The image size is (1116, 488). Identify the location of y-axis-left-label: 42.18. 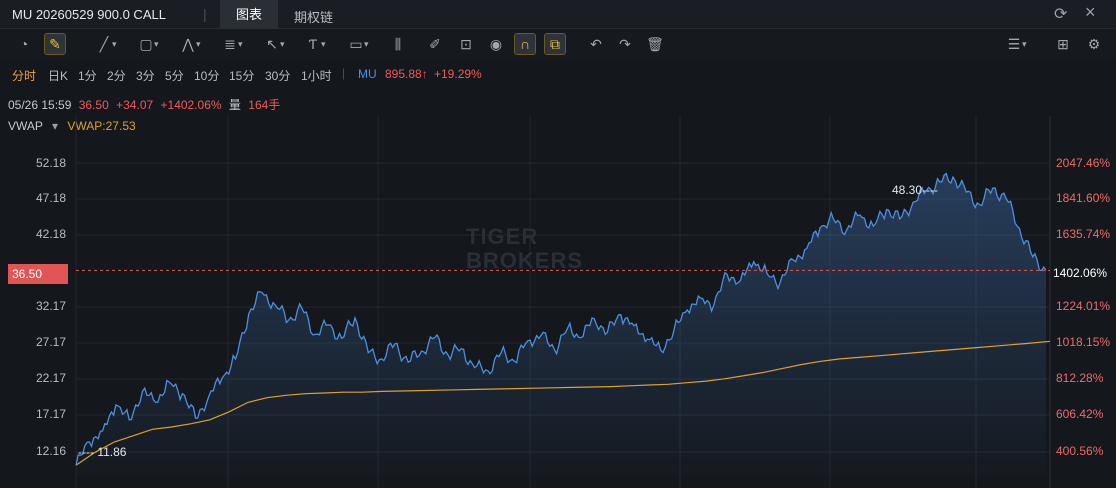
(51, 234).